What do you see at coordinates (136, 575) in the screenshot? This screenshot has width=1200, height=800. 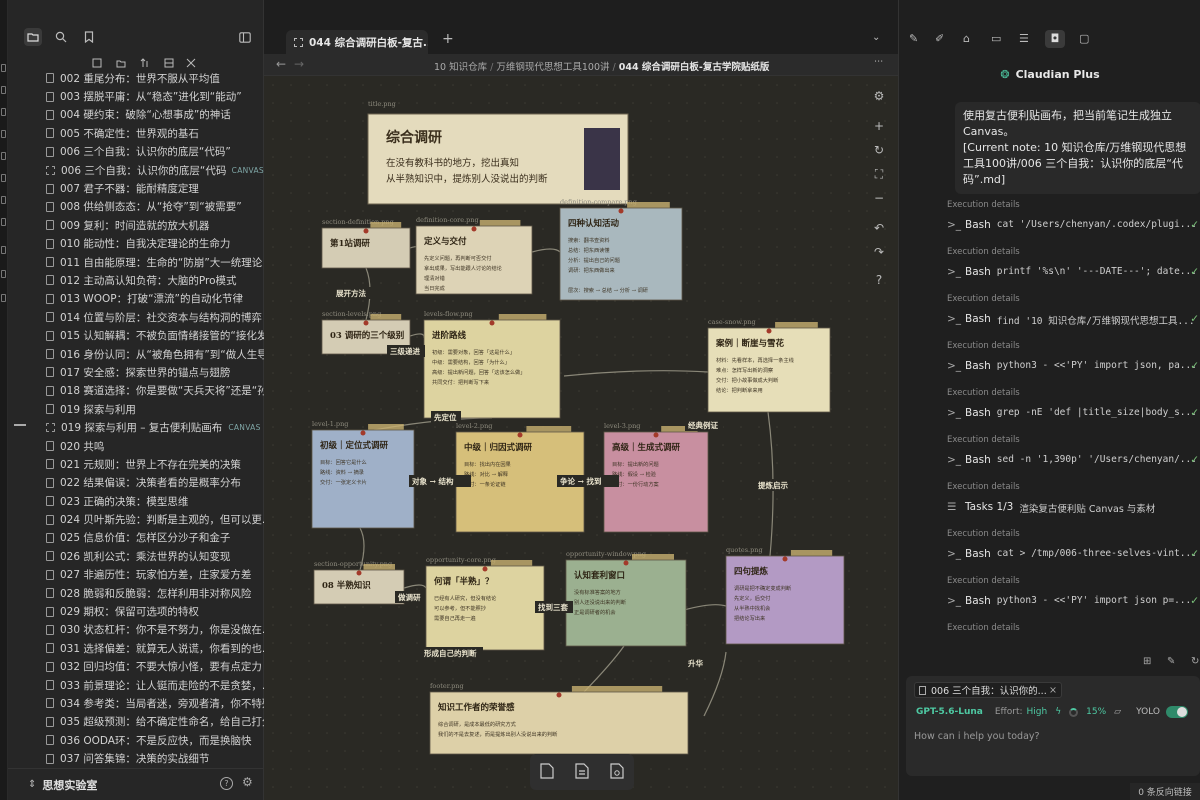 I see `file-item: 027 非遍历性：玩家怕方差，庄家爱方差` at bounding box center [136, 575].